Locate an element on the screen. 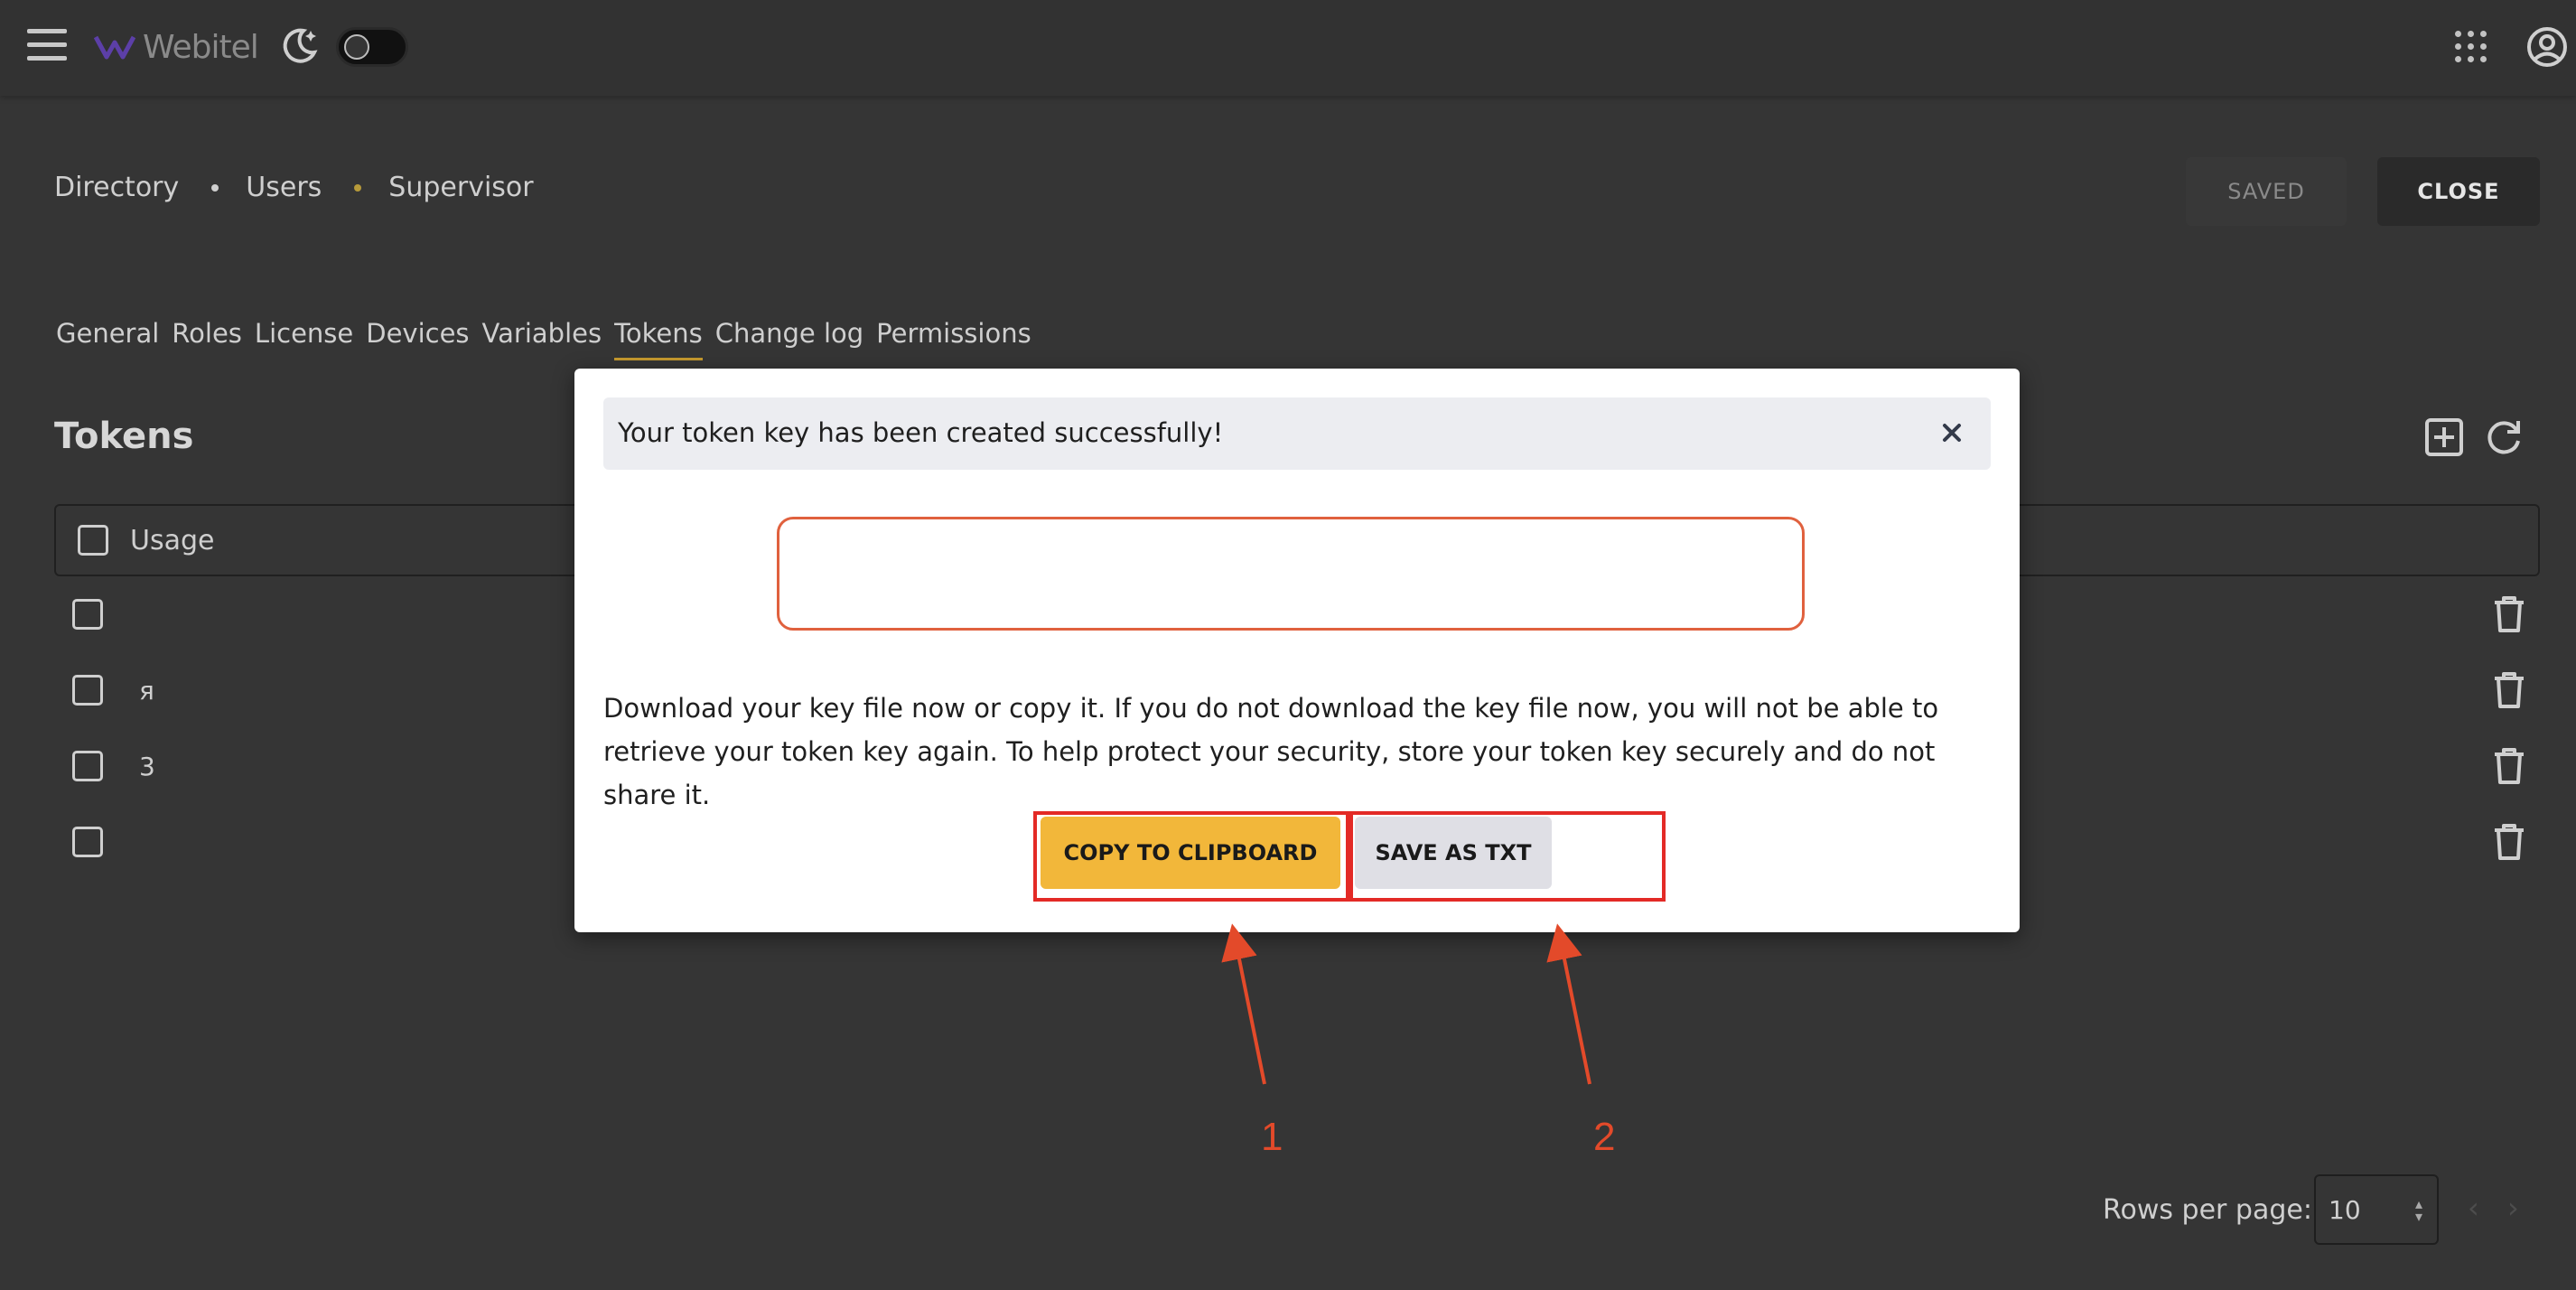 Image resolution: width=2576 pixels, height=1290 pixels. webitel-logo-icon is located at coordinates (114, 47).